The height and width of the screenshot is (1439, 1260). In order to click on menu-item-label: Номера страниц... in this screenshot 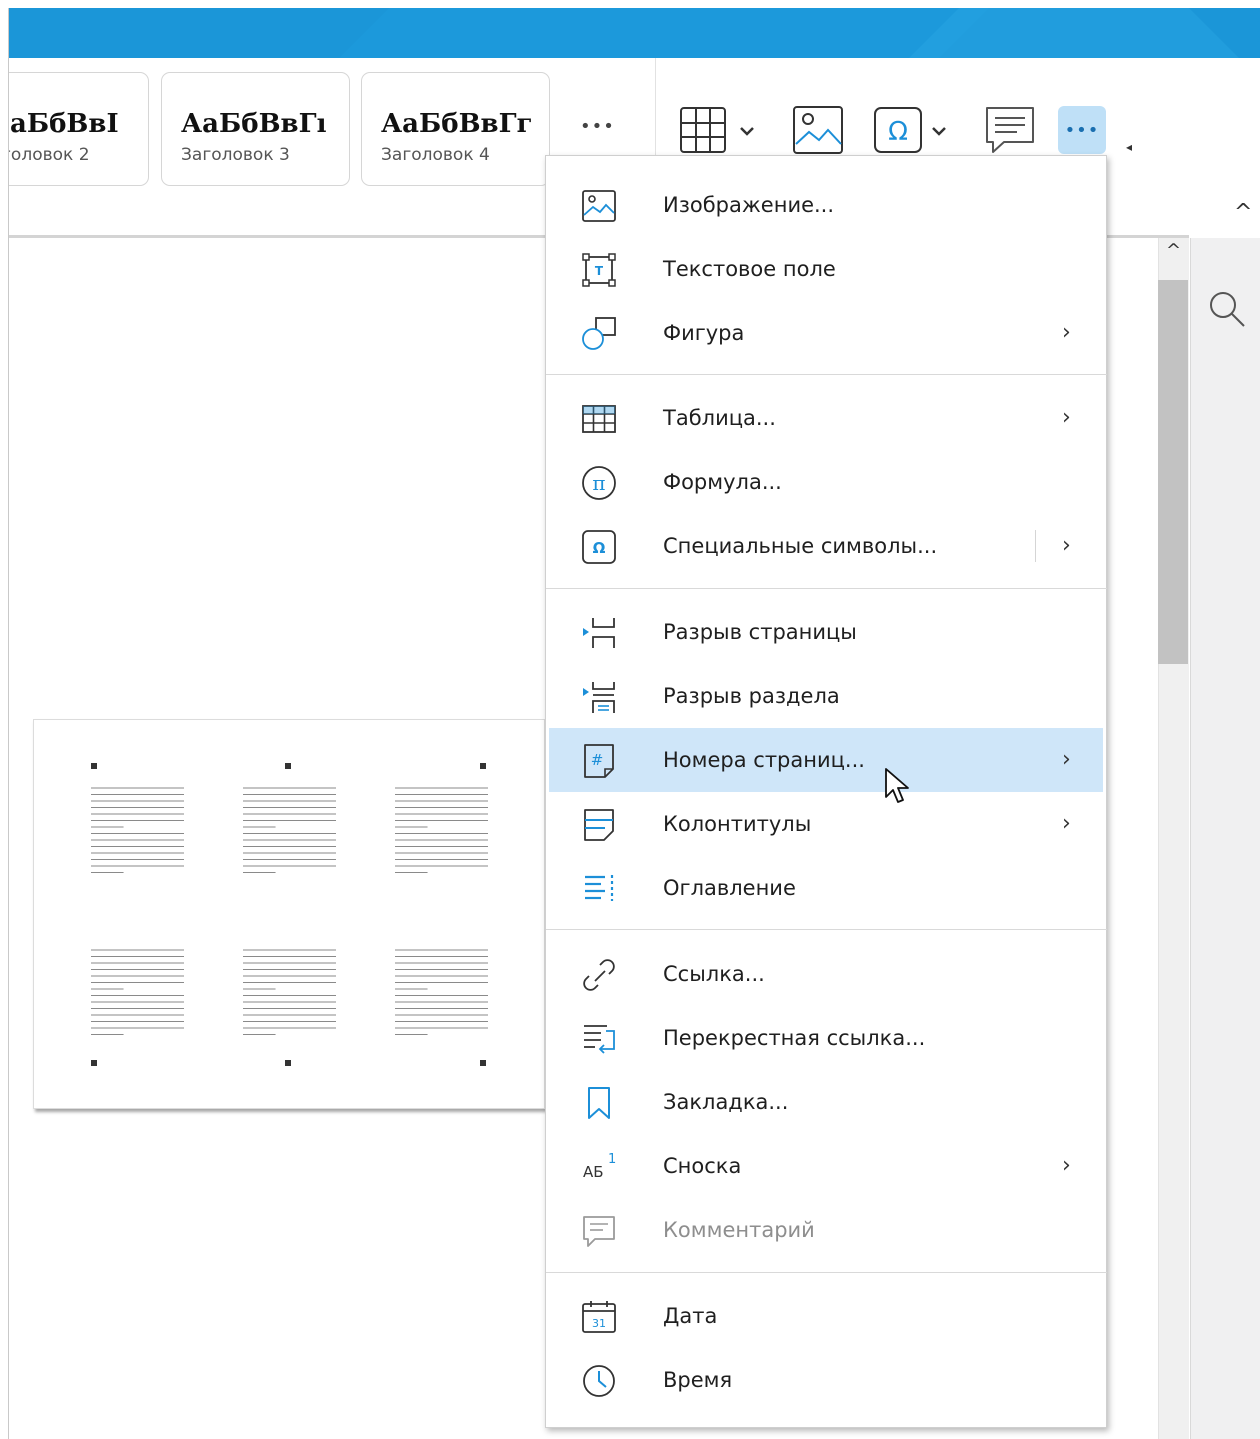, I will do `click(764, 760)`.